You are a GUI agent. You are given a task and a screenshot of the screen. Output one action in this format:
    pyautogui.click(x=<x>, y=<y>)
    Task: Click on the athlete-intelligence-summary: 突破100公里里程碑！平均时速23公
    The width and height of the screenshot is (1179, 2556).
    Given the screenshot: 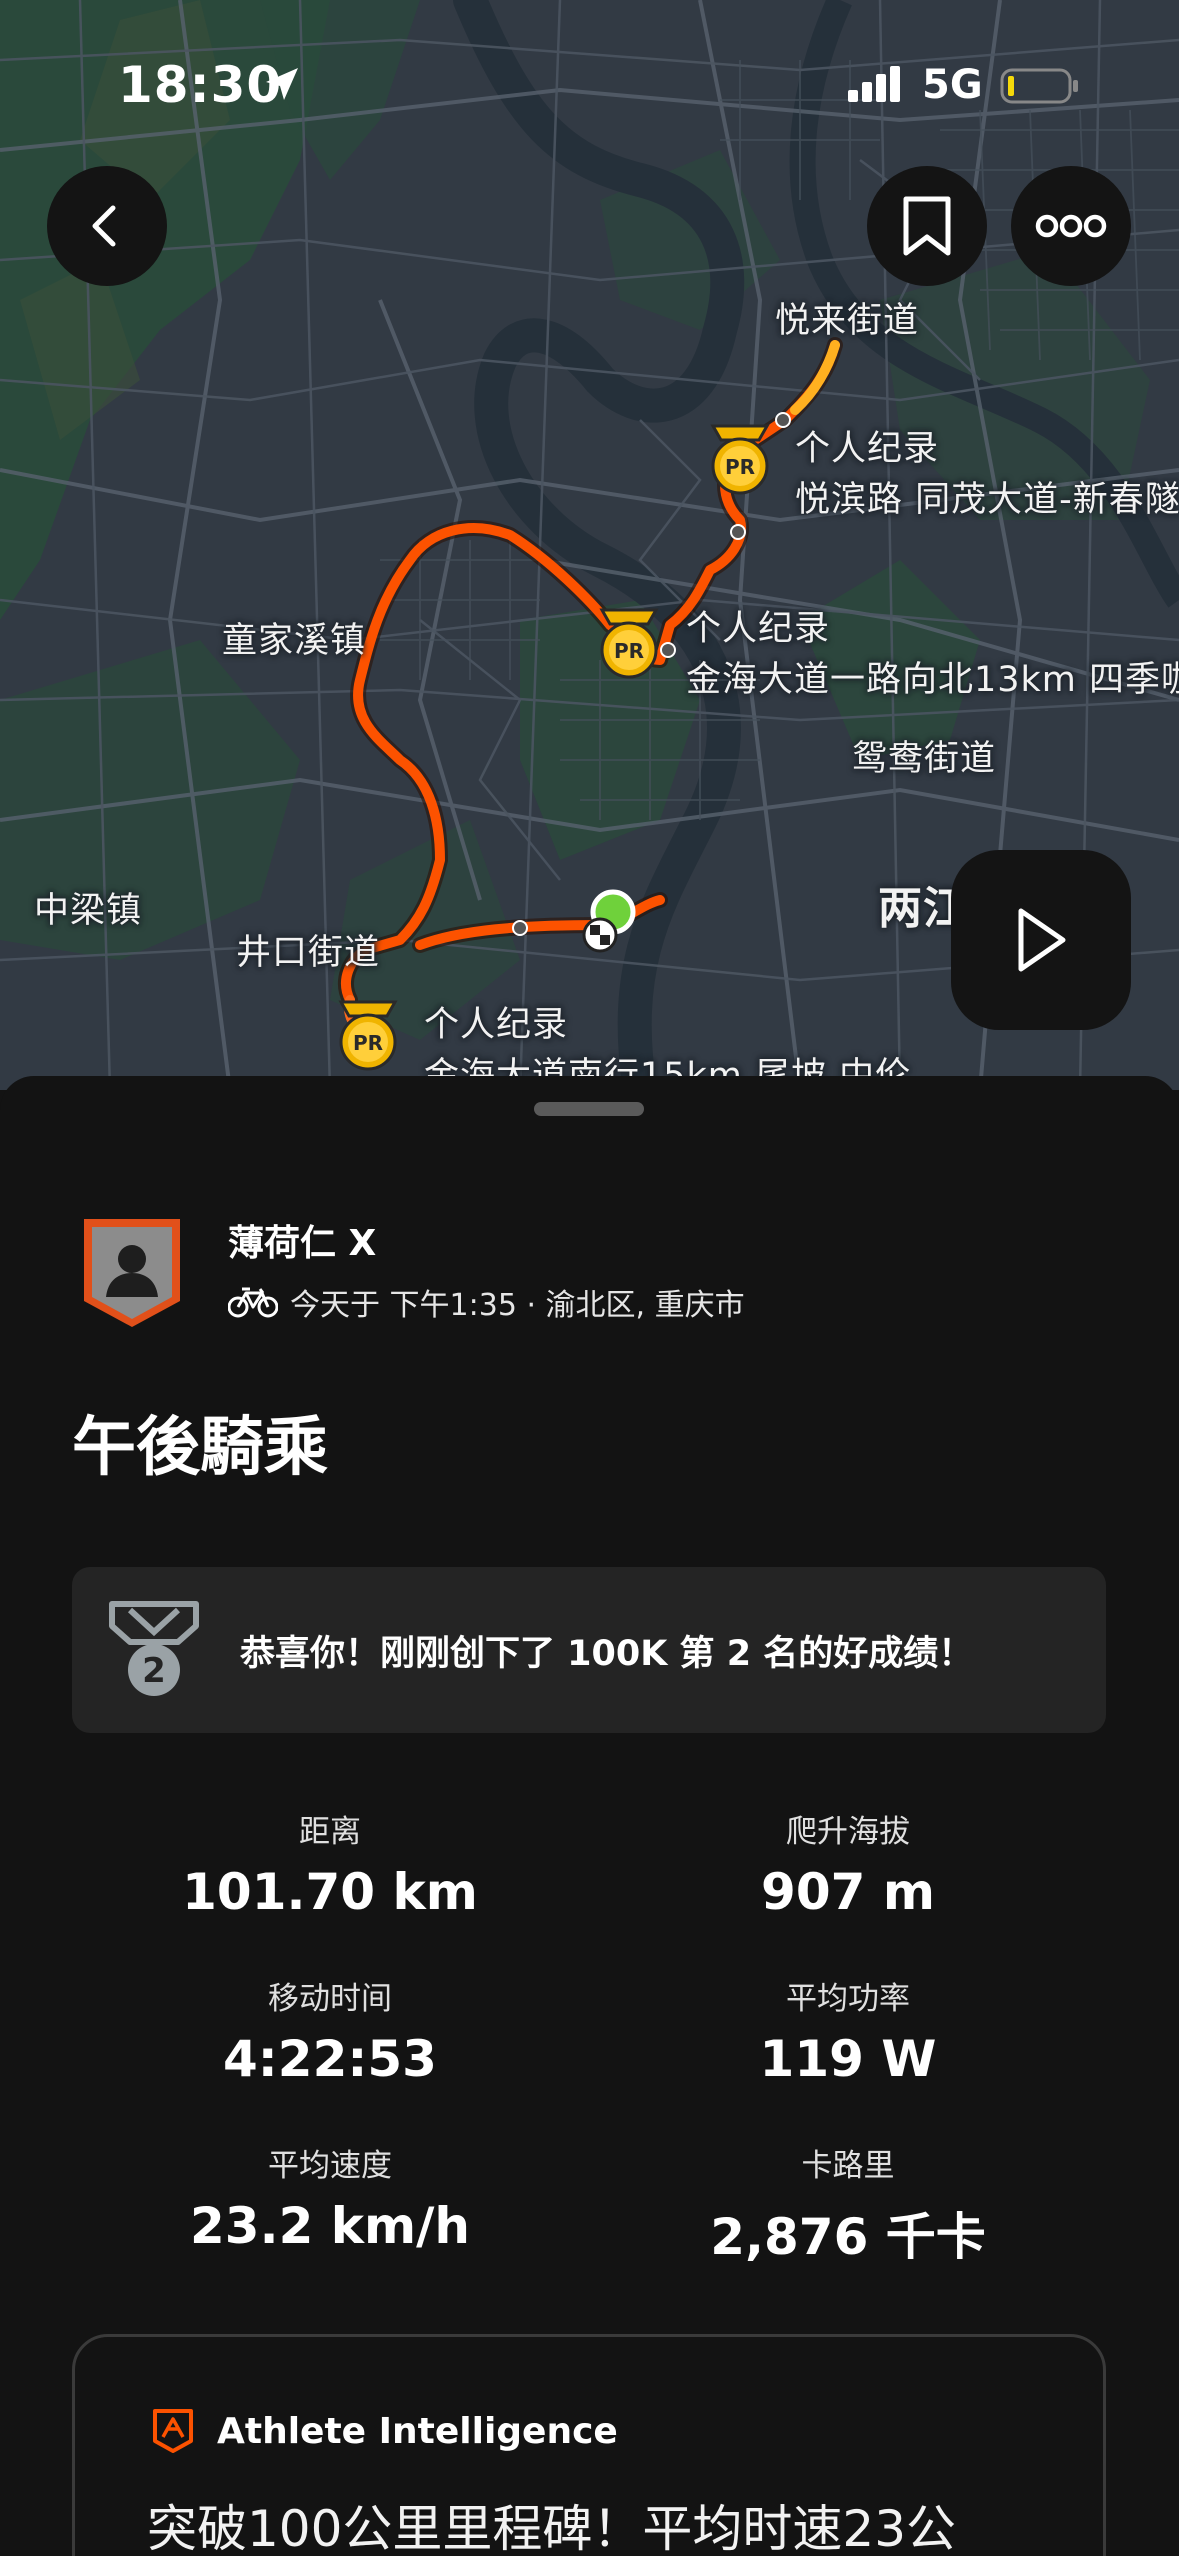 What is the action you would take?
    pyautogui.click(x=552, y=2528)
    